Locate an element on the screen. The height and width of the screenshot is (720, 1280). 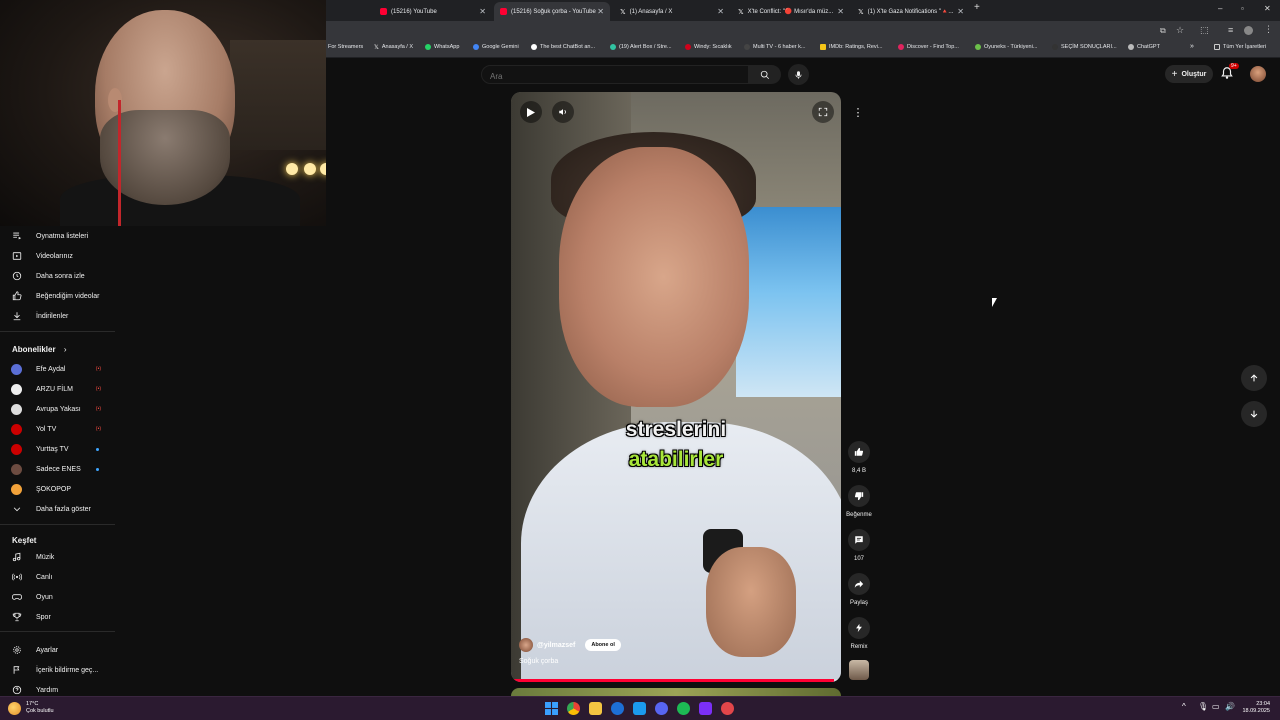
search-button is located at coordinates (765, 74).